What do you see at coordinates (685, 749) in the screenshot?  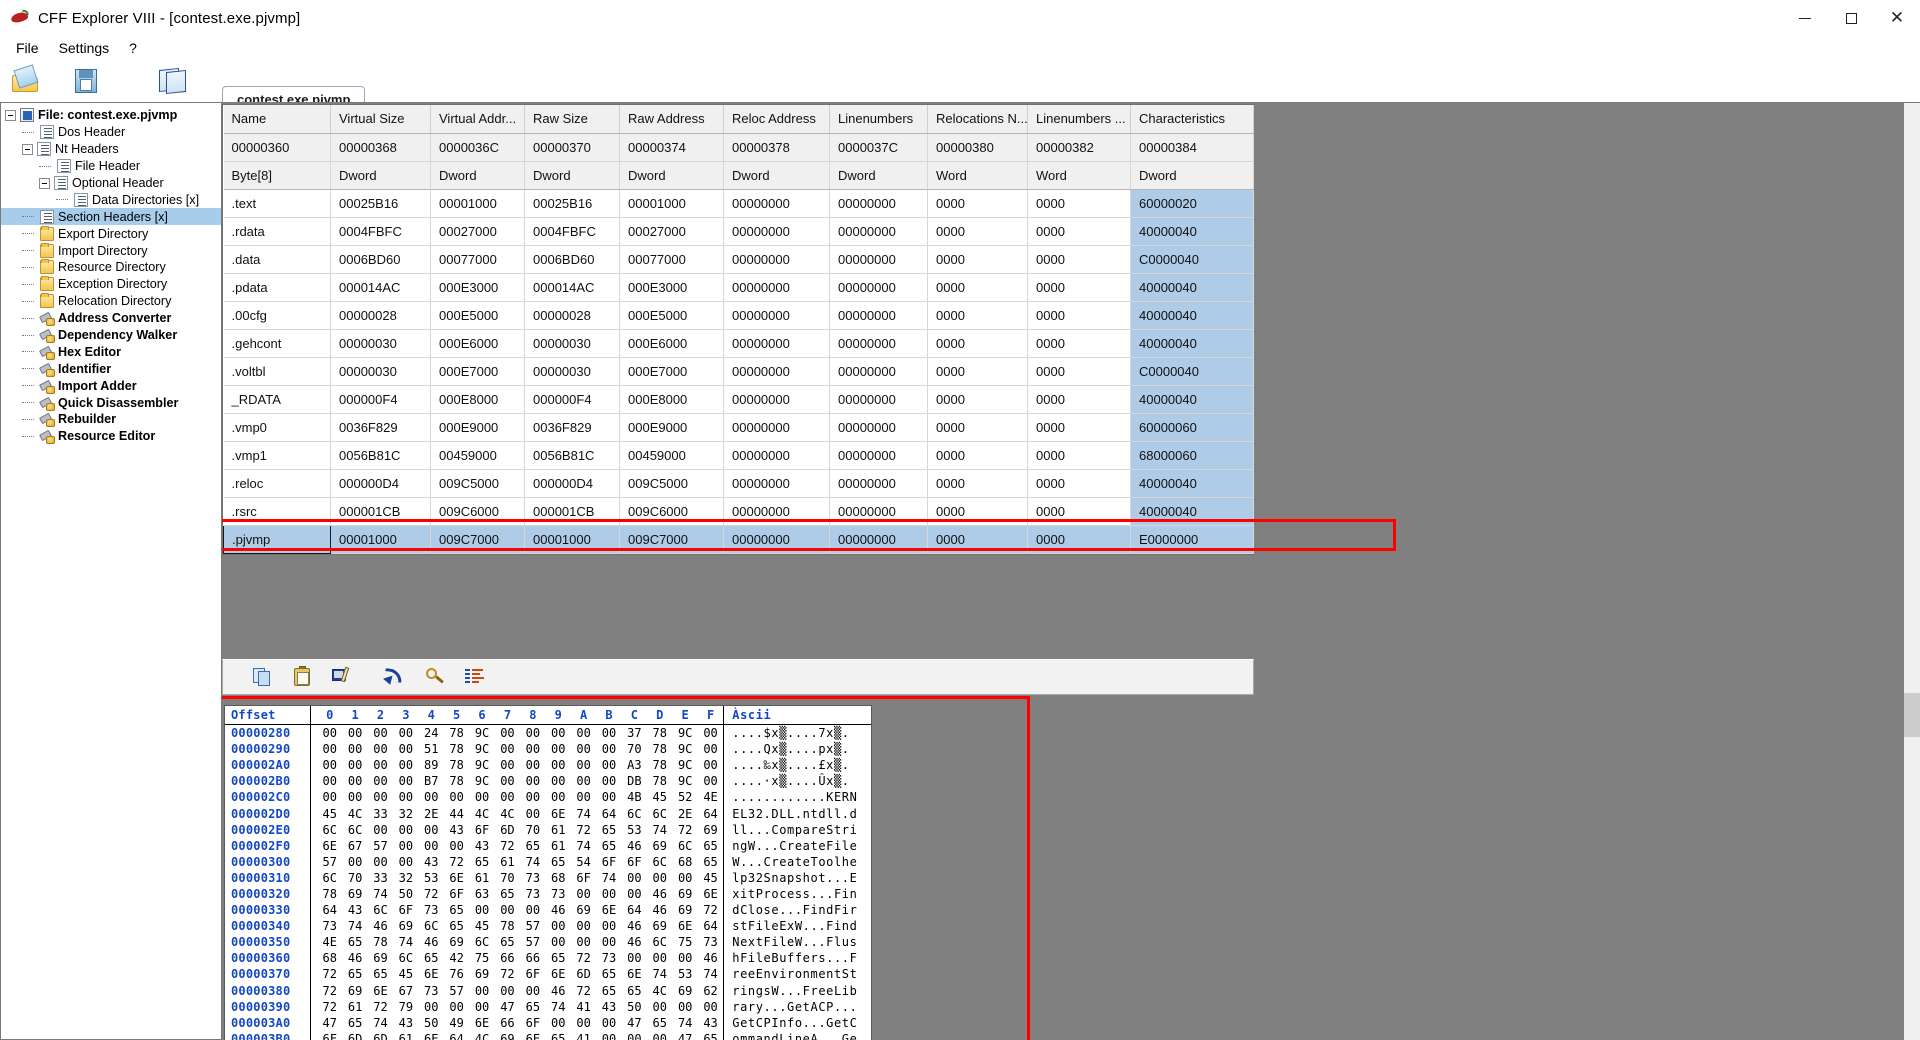 I see `hex-byte: 9C` at bounding box center [685, 749].